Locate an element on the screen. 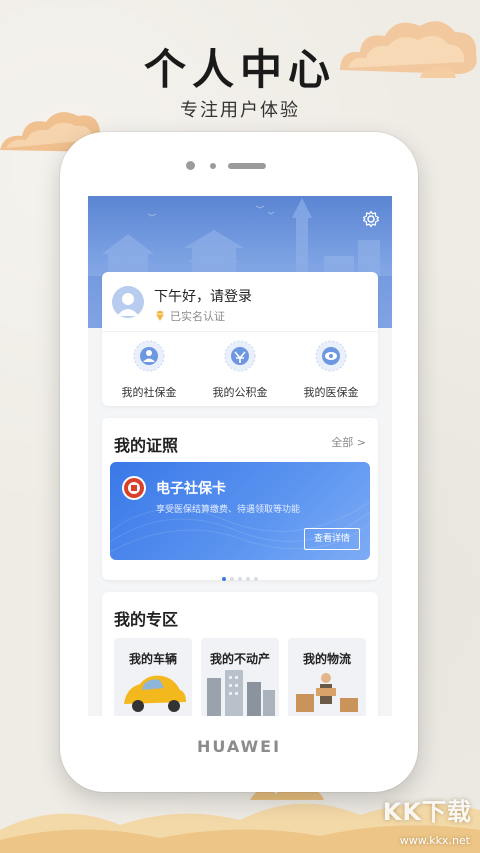 This screenshot has width=480, height=853. auth-status: 已实名认证 is located at coordinates (189, 316).